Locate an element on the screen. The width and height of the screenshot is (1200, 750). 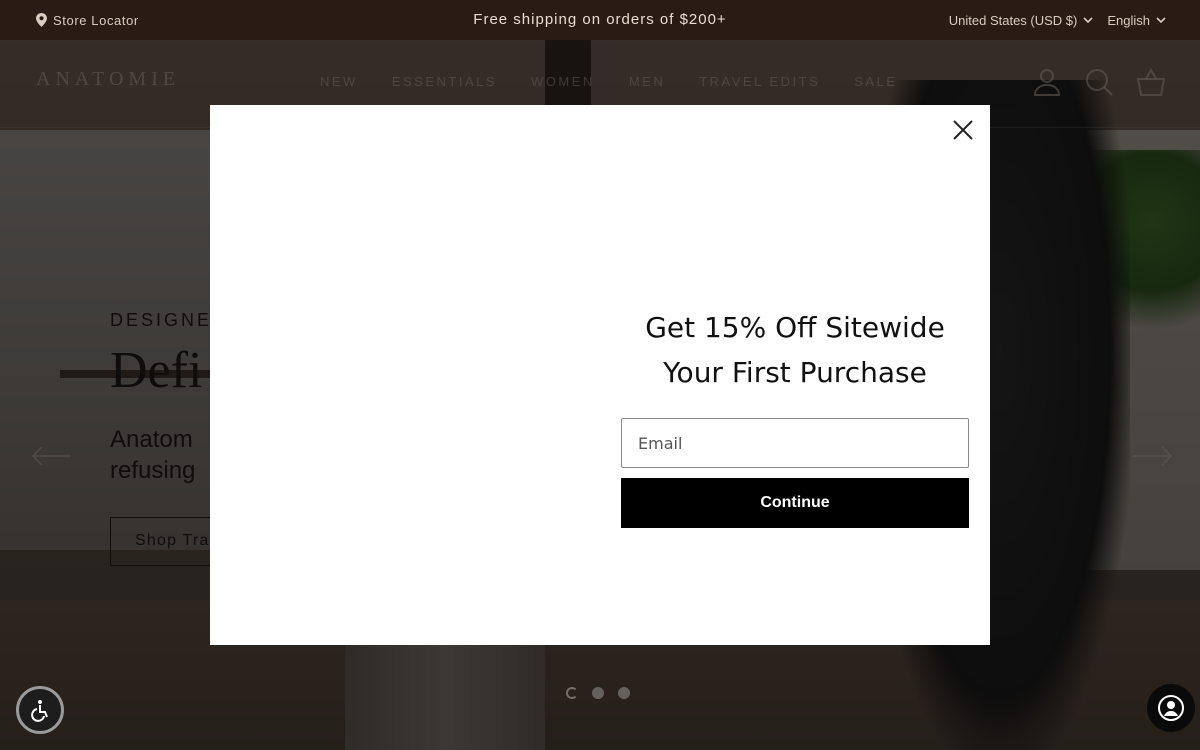
continue-button: Continue is located at coordinates (795, 503).